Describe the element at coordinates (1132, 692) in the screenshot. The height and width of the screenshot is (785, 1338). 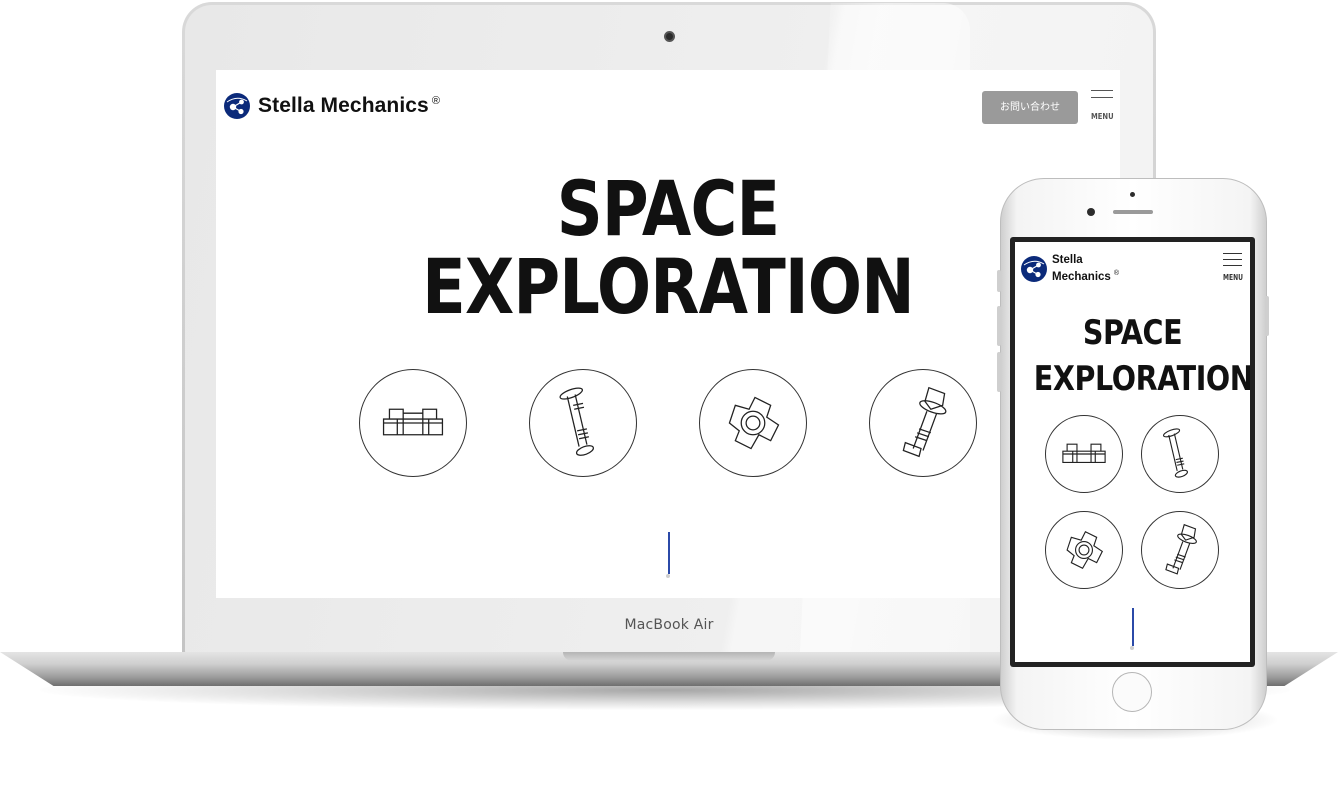
I see `phone-home-button` at that location.